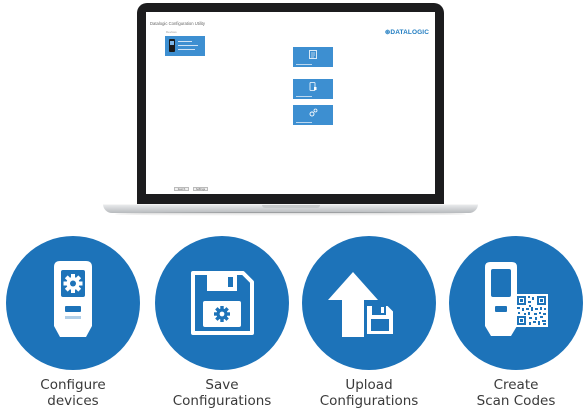 The width and height of the screenshot is (583, 420). Describe the element at coordinates (73, 299) in the screenshot. I see `device-gear-icon` at that location.